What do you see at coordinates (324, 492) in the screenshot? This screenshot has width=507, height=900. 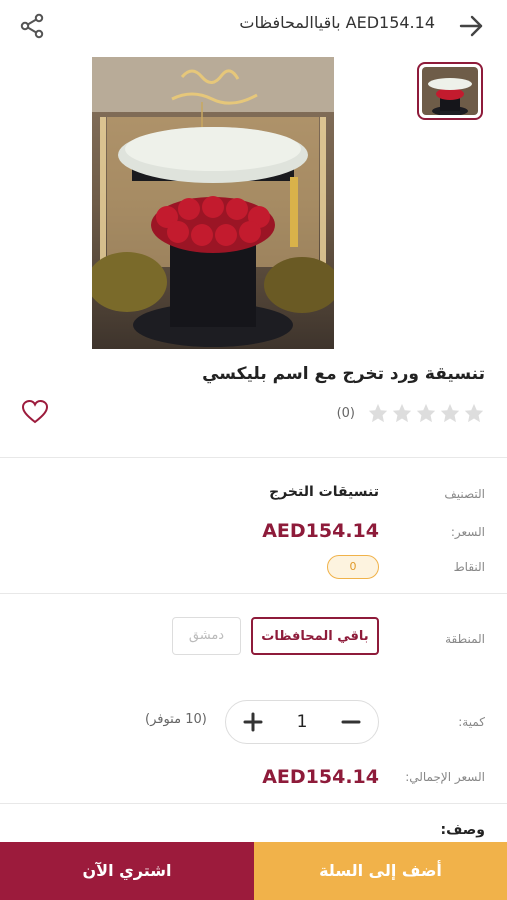 I see `category-value: تنسيقات التخرج` at bounding box center [324, 492].